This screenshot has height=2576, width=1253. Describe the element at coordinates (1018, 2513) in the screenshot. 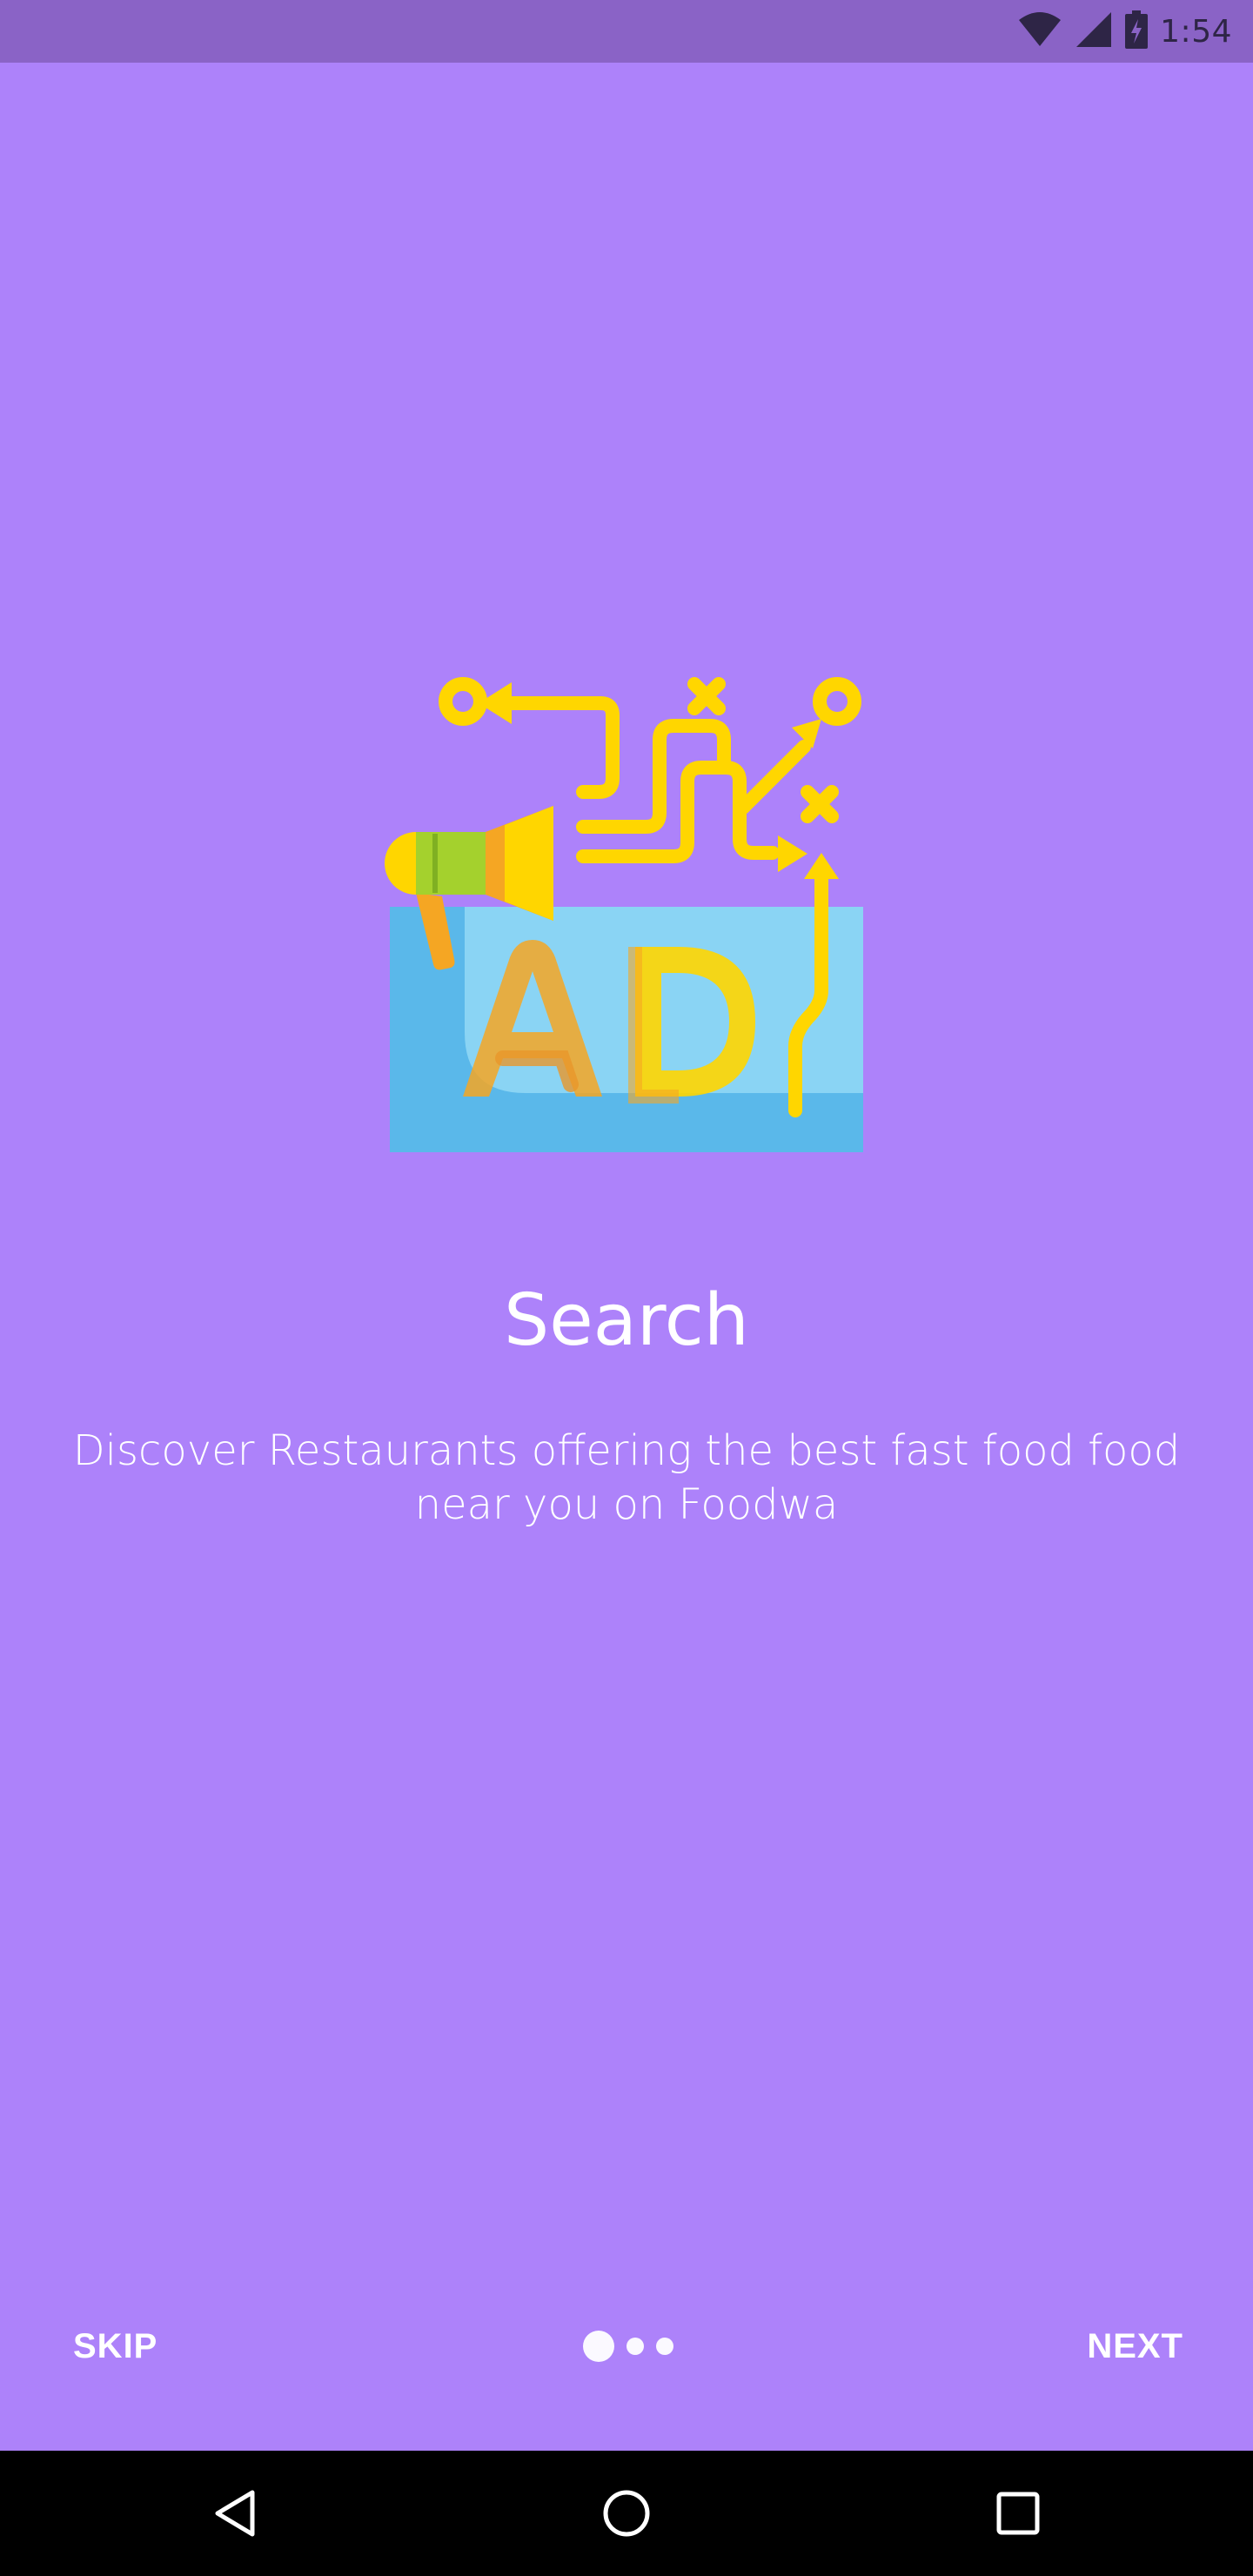

I see `recents-icon` at that location.